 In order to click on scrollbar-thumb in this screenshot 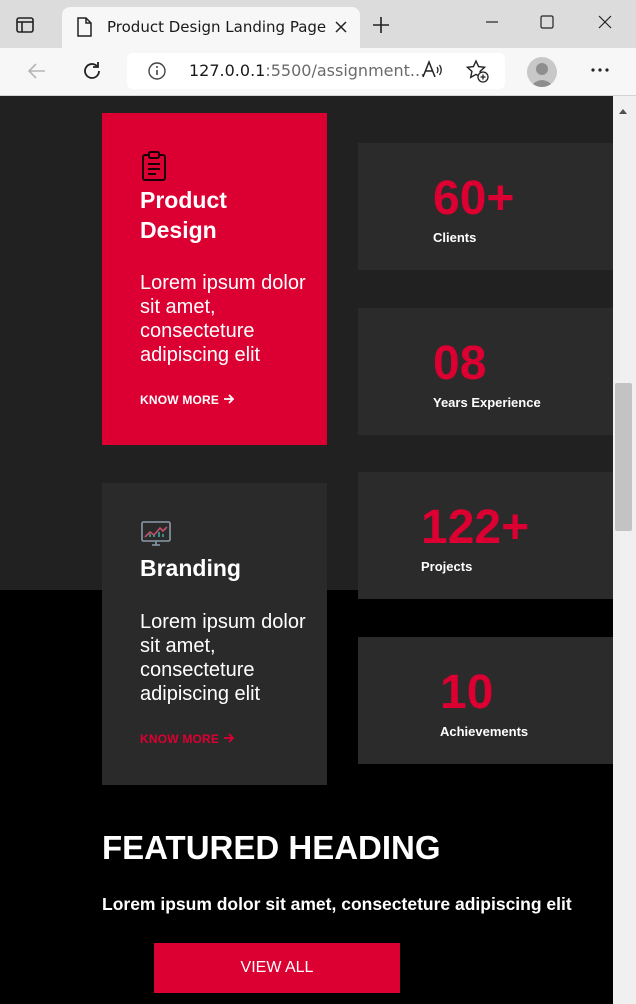, I will do `click(623, 457)`.